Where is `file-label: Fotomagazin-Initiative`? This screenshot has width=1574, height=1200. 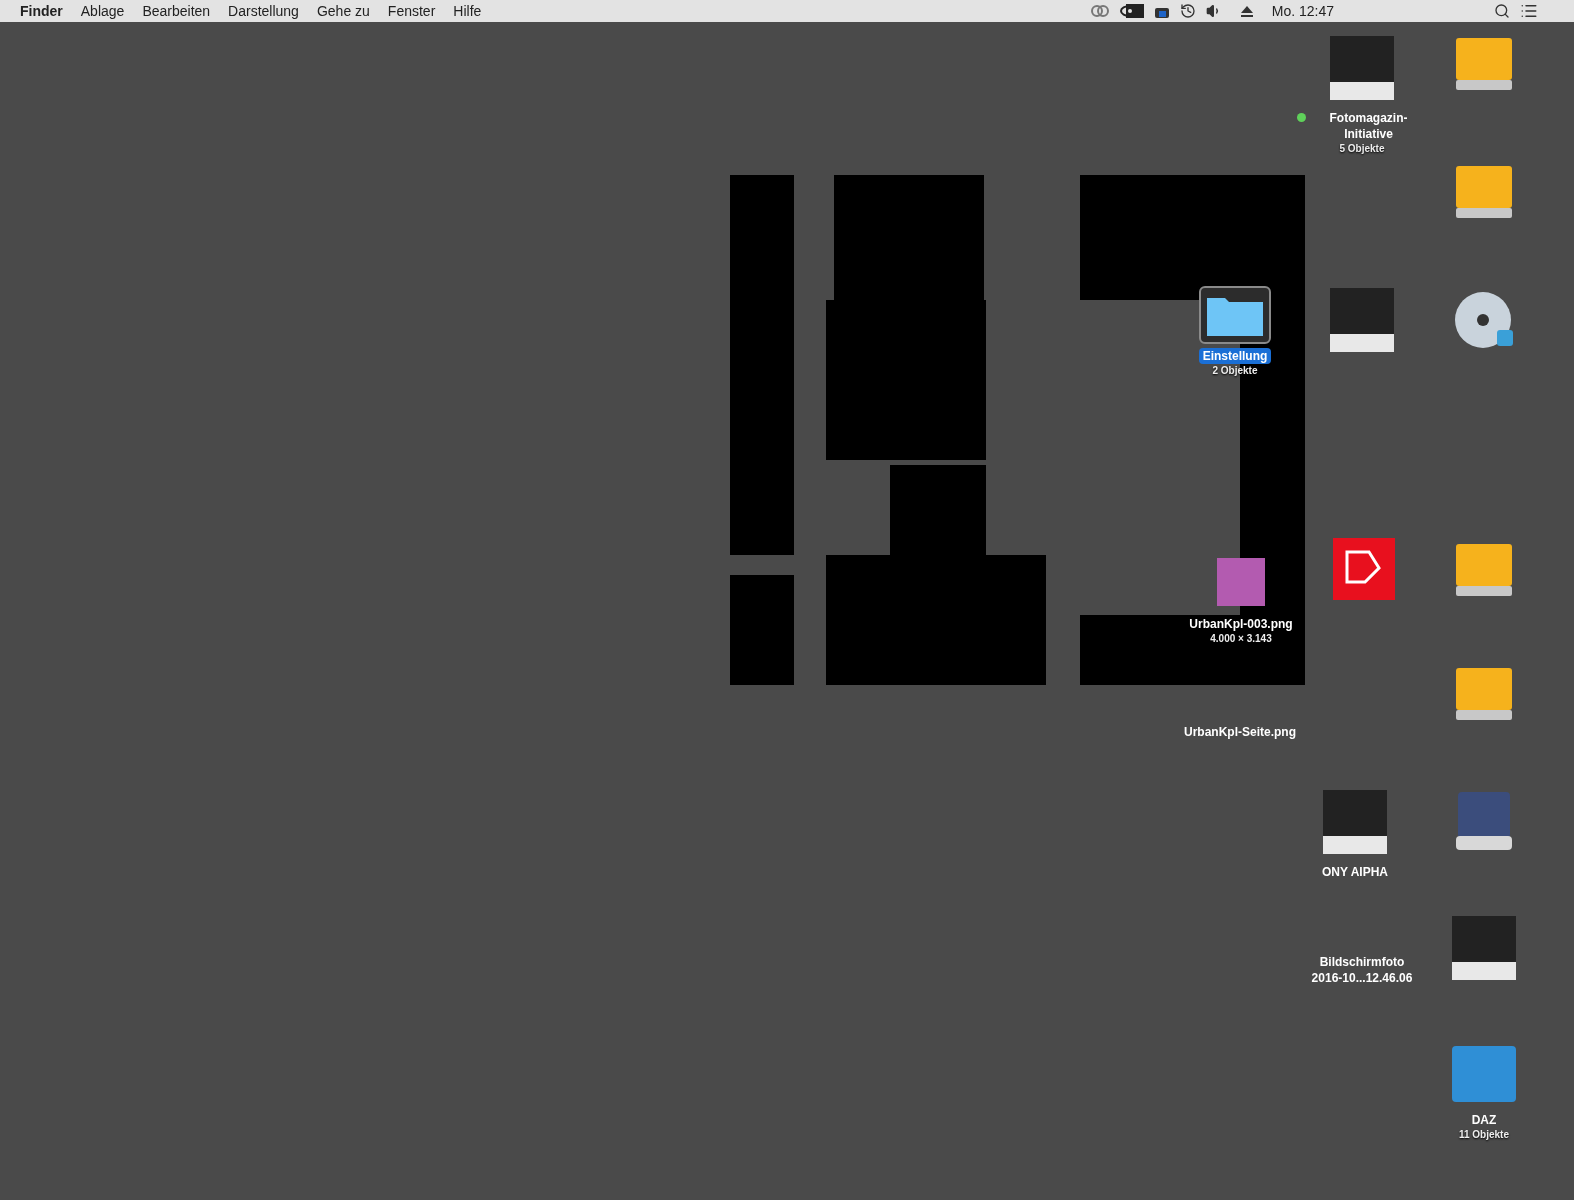
file-label: Fotomagazin-Initiative is located at coordinates (1368, 126).